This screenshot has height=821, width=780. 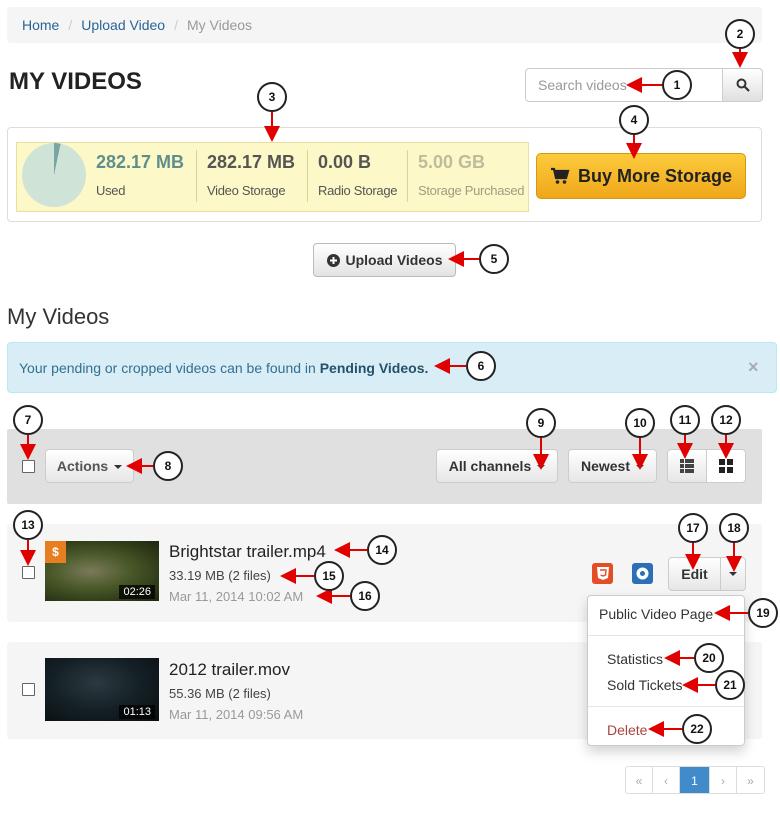 What do you see at coordinates (666, 780) in the screenshot?
I see `pagination-prev: ‹` at bounding box center [666, 780].